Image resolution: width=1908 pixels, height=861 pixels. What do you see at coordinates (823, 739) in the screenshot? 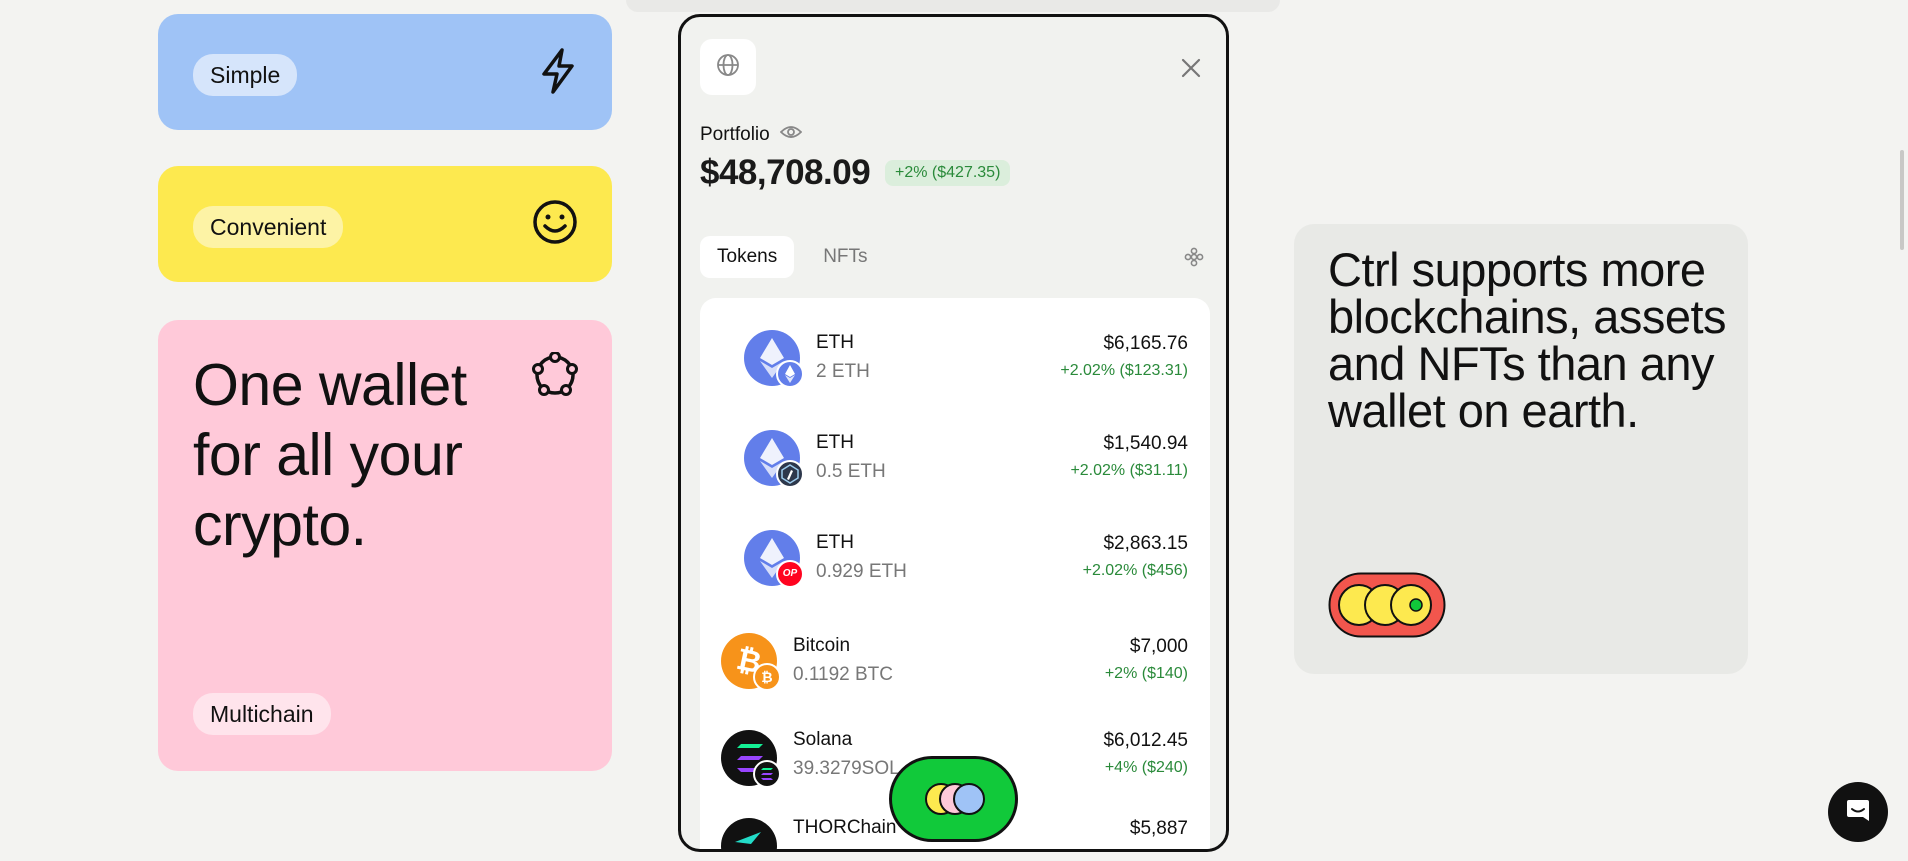
I see `token-name: Solana` at bounding box center [823, 739].